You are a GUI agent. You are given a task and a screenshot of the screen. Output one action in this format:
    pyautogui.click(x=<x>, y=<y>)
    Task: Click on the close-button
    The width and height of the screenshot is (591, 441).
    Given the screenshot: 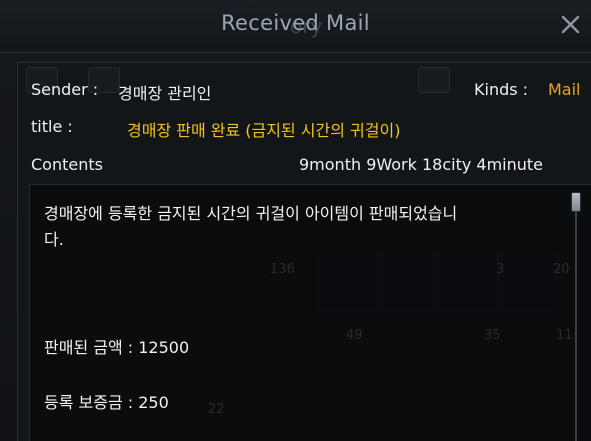 What is the action you would take?
    pyautogui.click(x=571, y=24)
    